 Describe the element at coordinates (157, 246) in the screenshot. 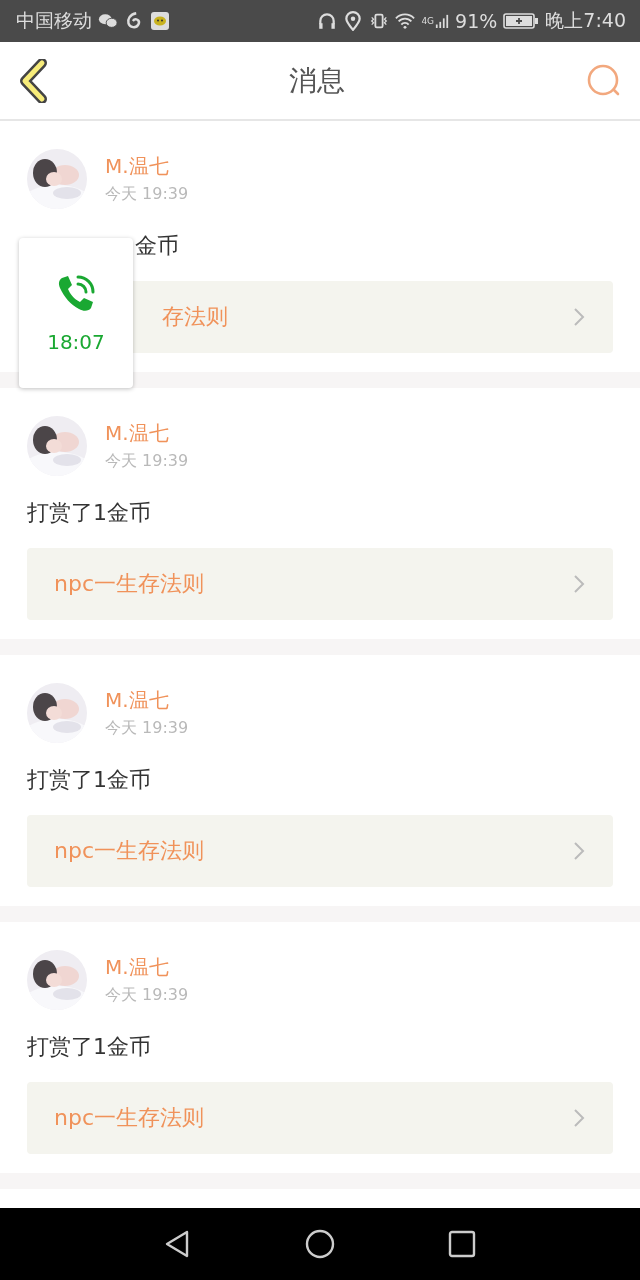

I see `message-text: 金币` at that location.